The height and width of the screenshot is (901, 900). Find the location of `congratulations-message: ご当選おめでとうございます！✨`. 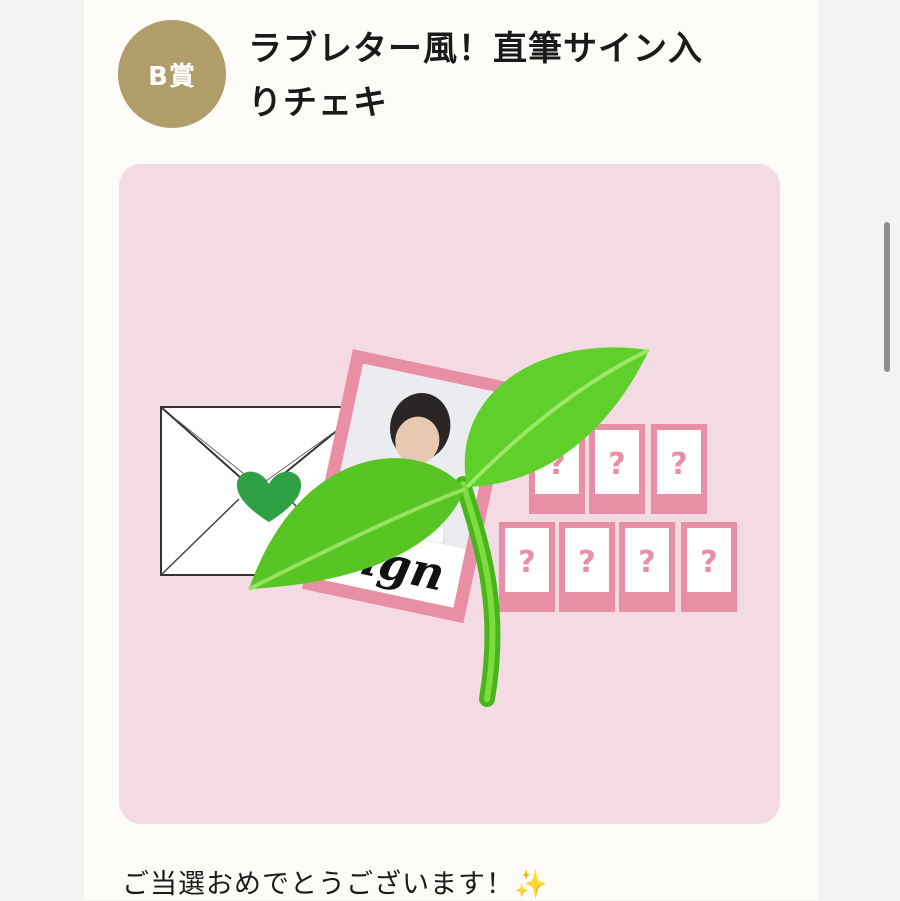

congratulations-message: ご当選おめでとうございます！✨ is located at coordinates (335, 884).